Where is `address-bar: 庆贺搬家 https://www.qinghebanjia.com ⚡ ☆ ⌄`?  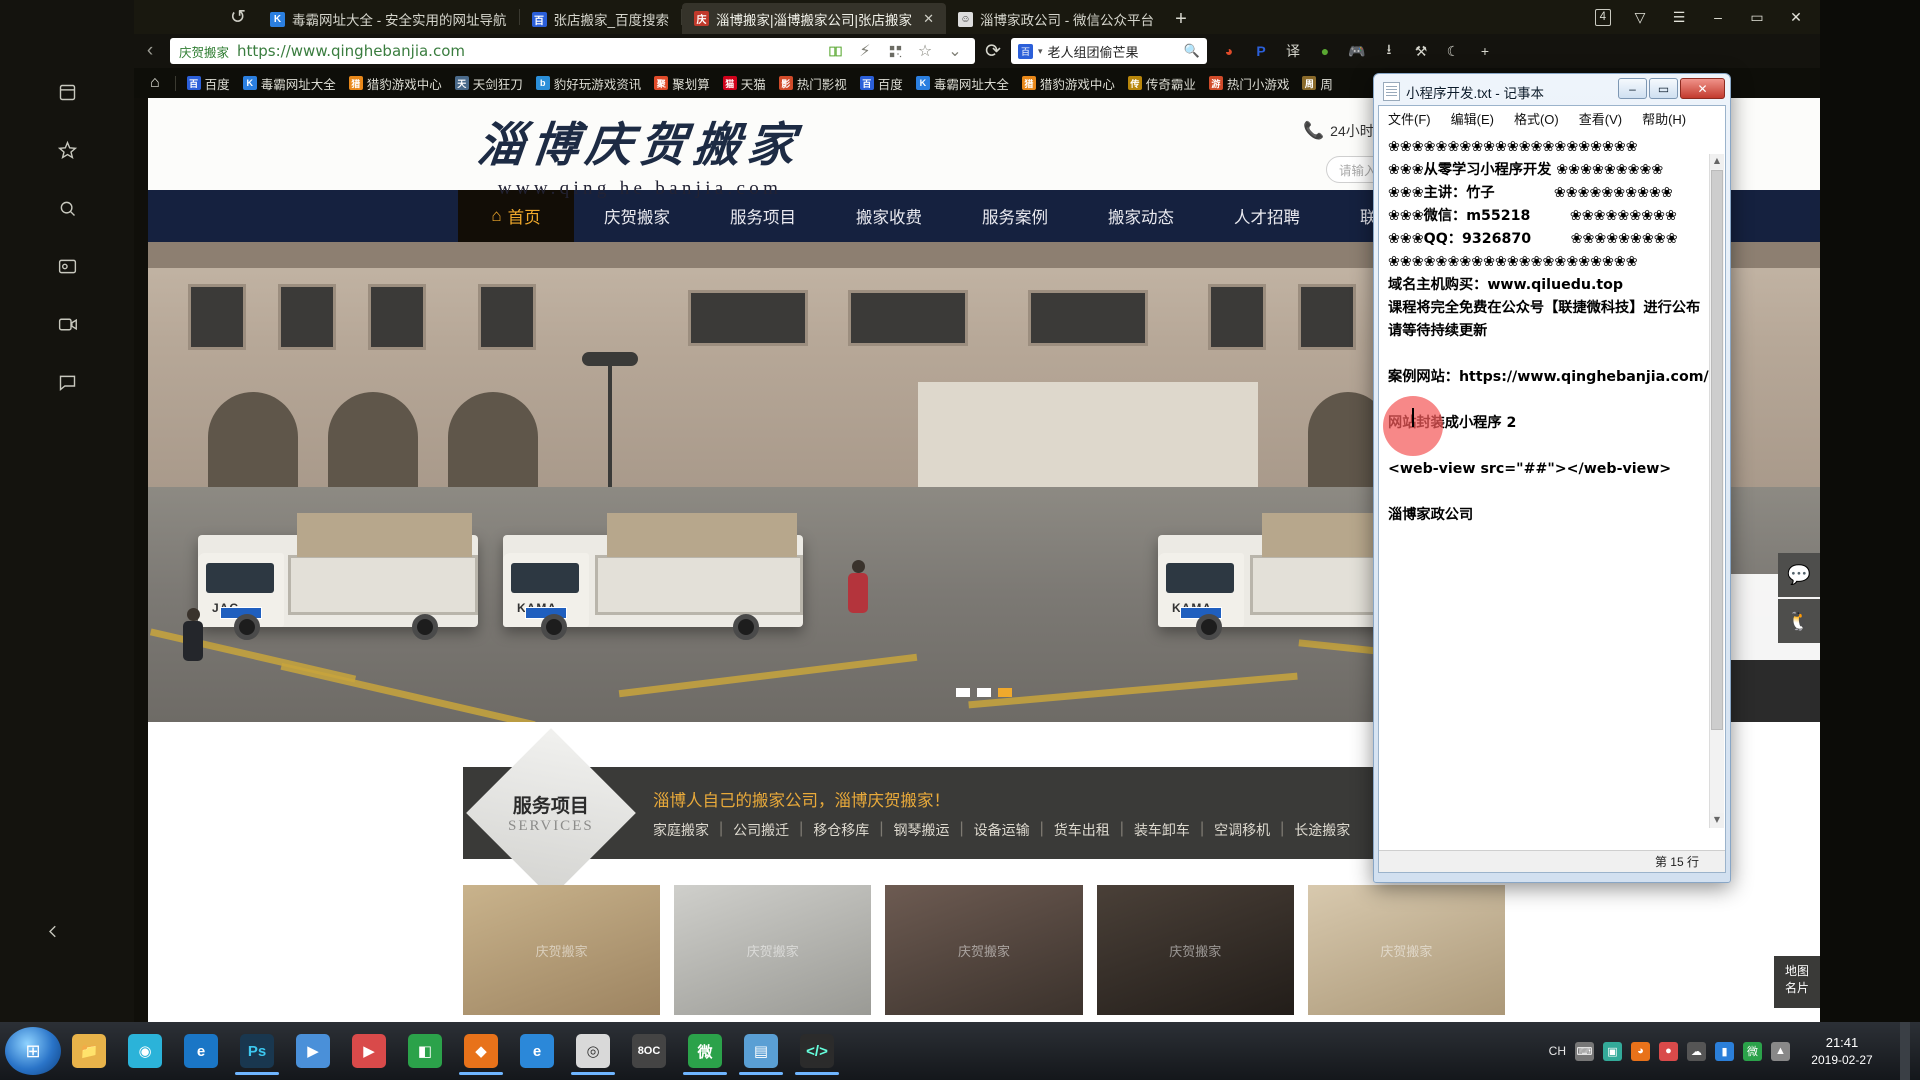
address-bar: 庆贺搬家 https://www.qinghebanjia.com ⚡ ☆ ⌄ is located at coordinates (572, 51).